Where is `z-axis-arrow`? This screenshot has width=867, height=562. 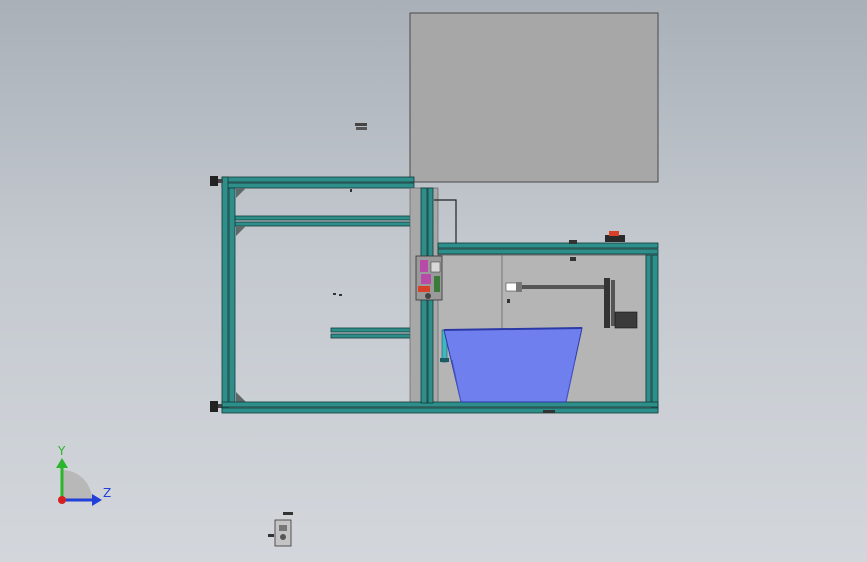
z-axis-arrow is located at coordinates (97, 500).